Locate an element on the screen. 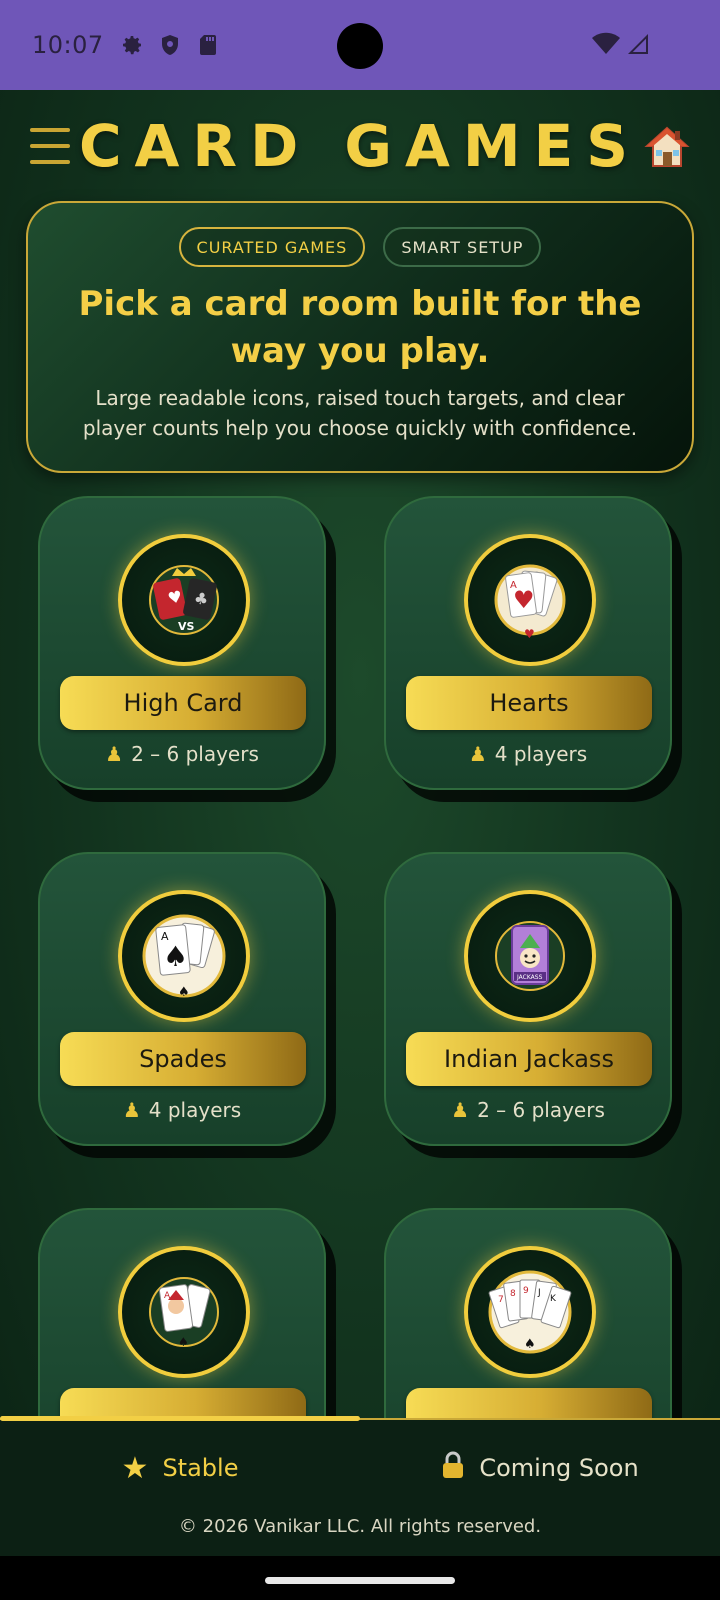  chip-curated-games: CURATED GAMES is located at coordinates (272, 247).